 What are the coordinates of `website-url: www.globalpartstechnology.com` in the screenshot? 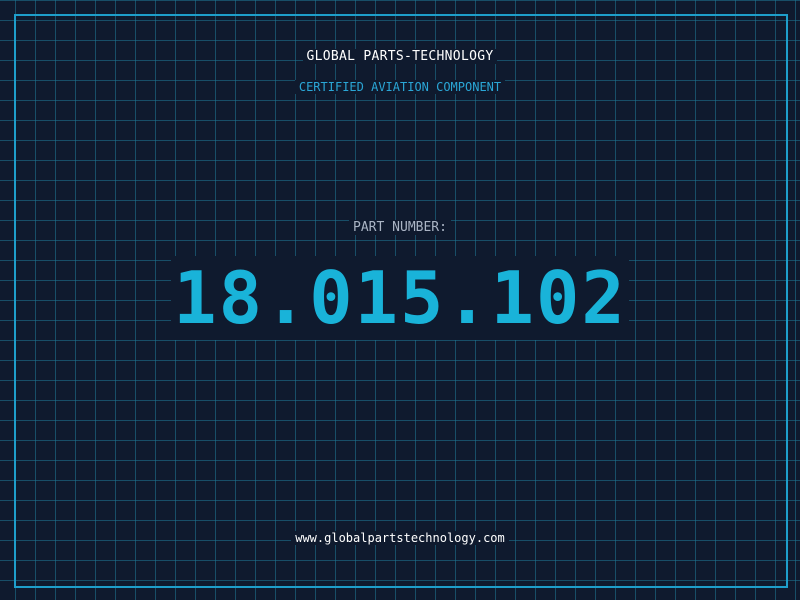 It's located at (400, 538).